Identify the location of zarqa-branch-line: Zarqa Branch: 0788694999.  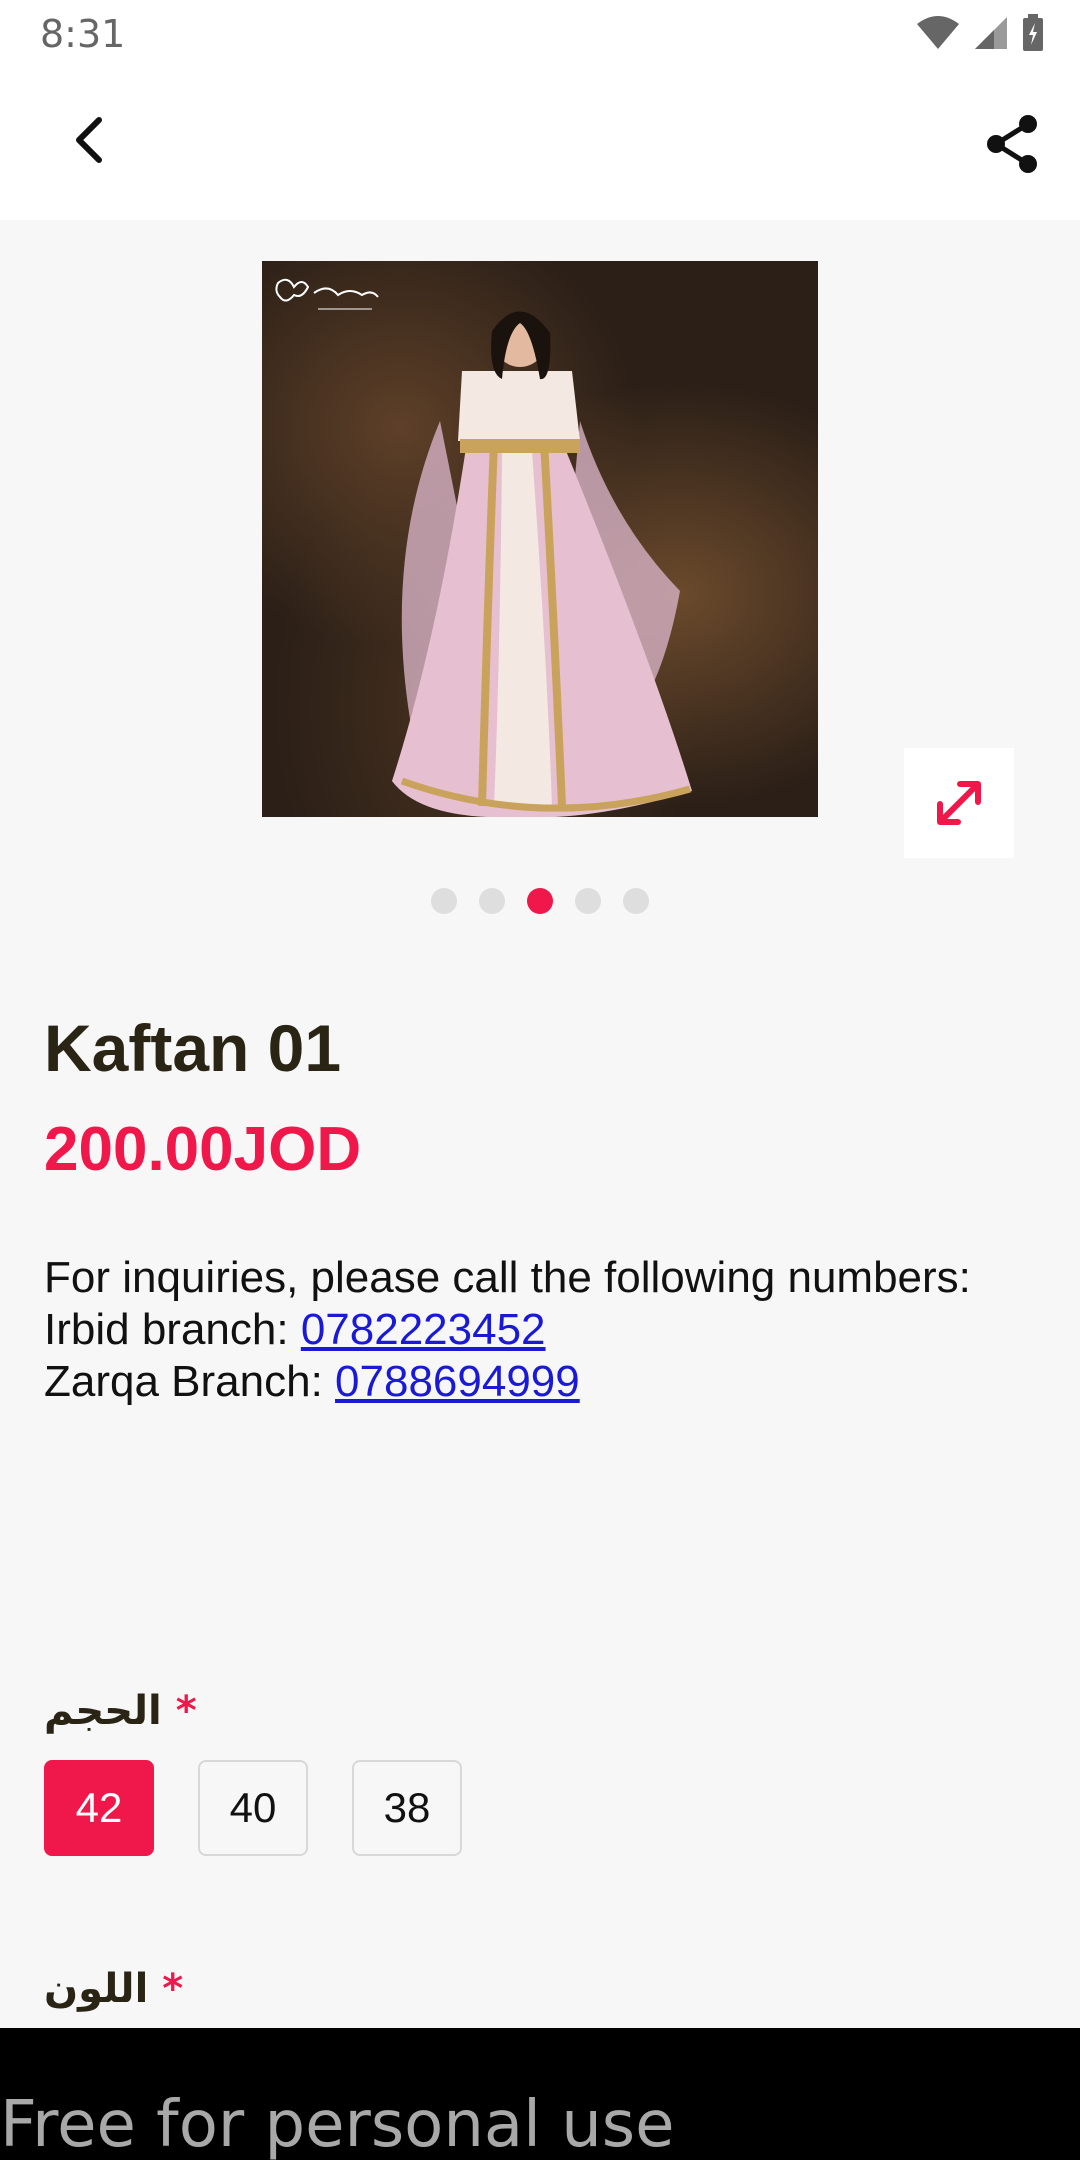
(544, 1382).